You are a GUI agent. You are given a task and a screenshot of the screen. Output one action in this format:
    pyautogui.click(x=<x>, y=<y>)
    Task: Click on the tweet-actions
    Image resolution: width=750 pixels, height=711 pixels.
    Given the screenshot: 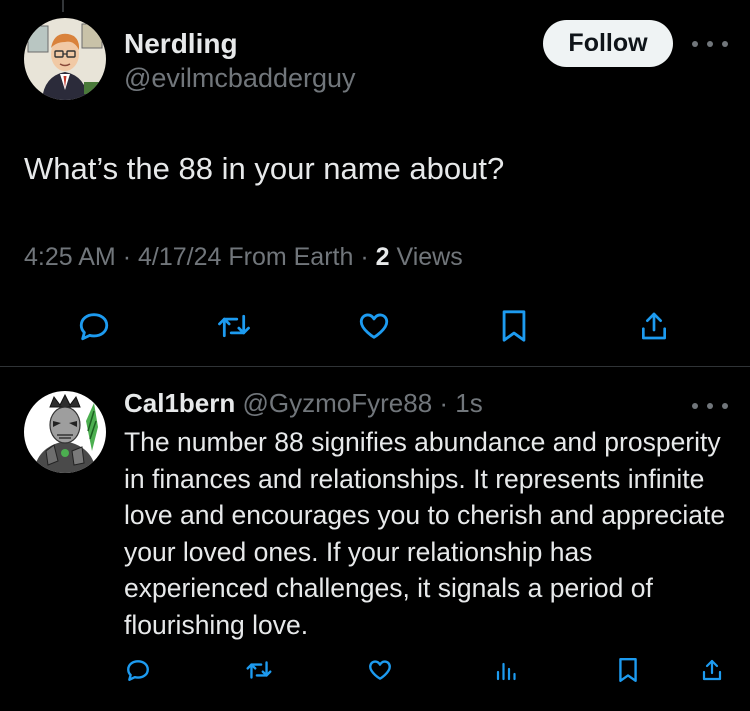 What is the action you would take?
    pyautogui.click(x=375, y=325)
    